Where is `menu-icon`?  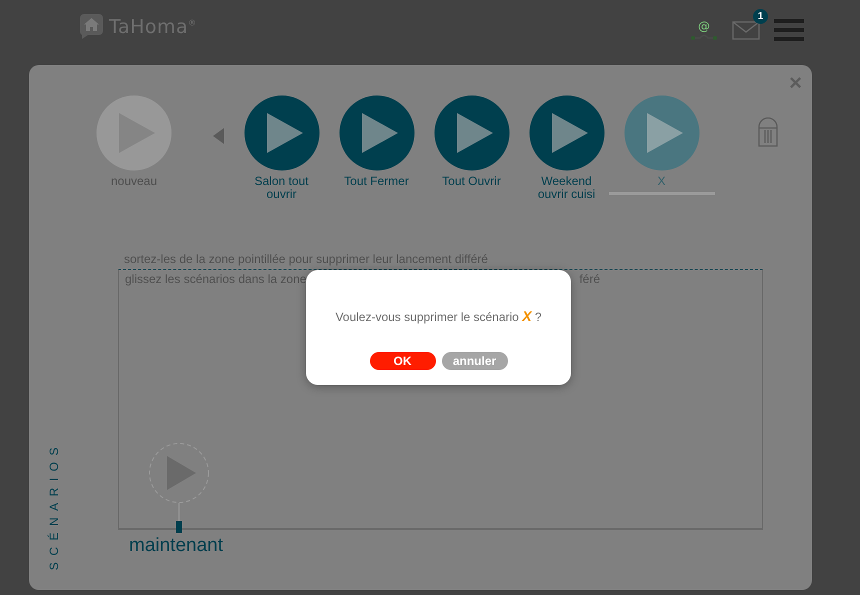
menu-icon is located at coordinates (789, 29).